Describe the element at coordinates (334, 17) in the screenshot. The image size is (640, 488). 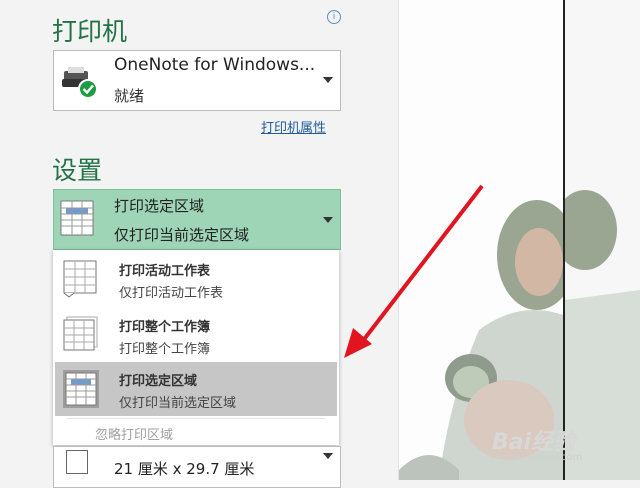
I see `info-icon: i` at that location.